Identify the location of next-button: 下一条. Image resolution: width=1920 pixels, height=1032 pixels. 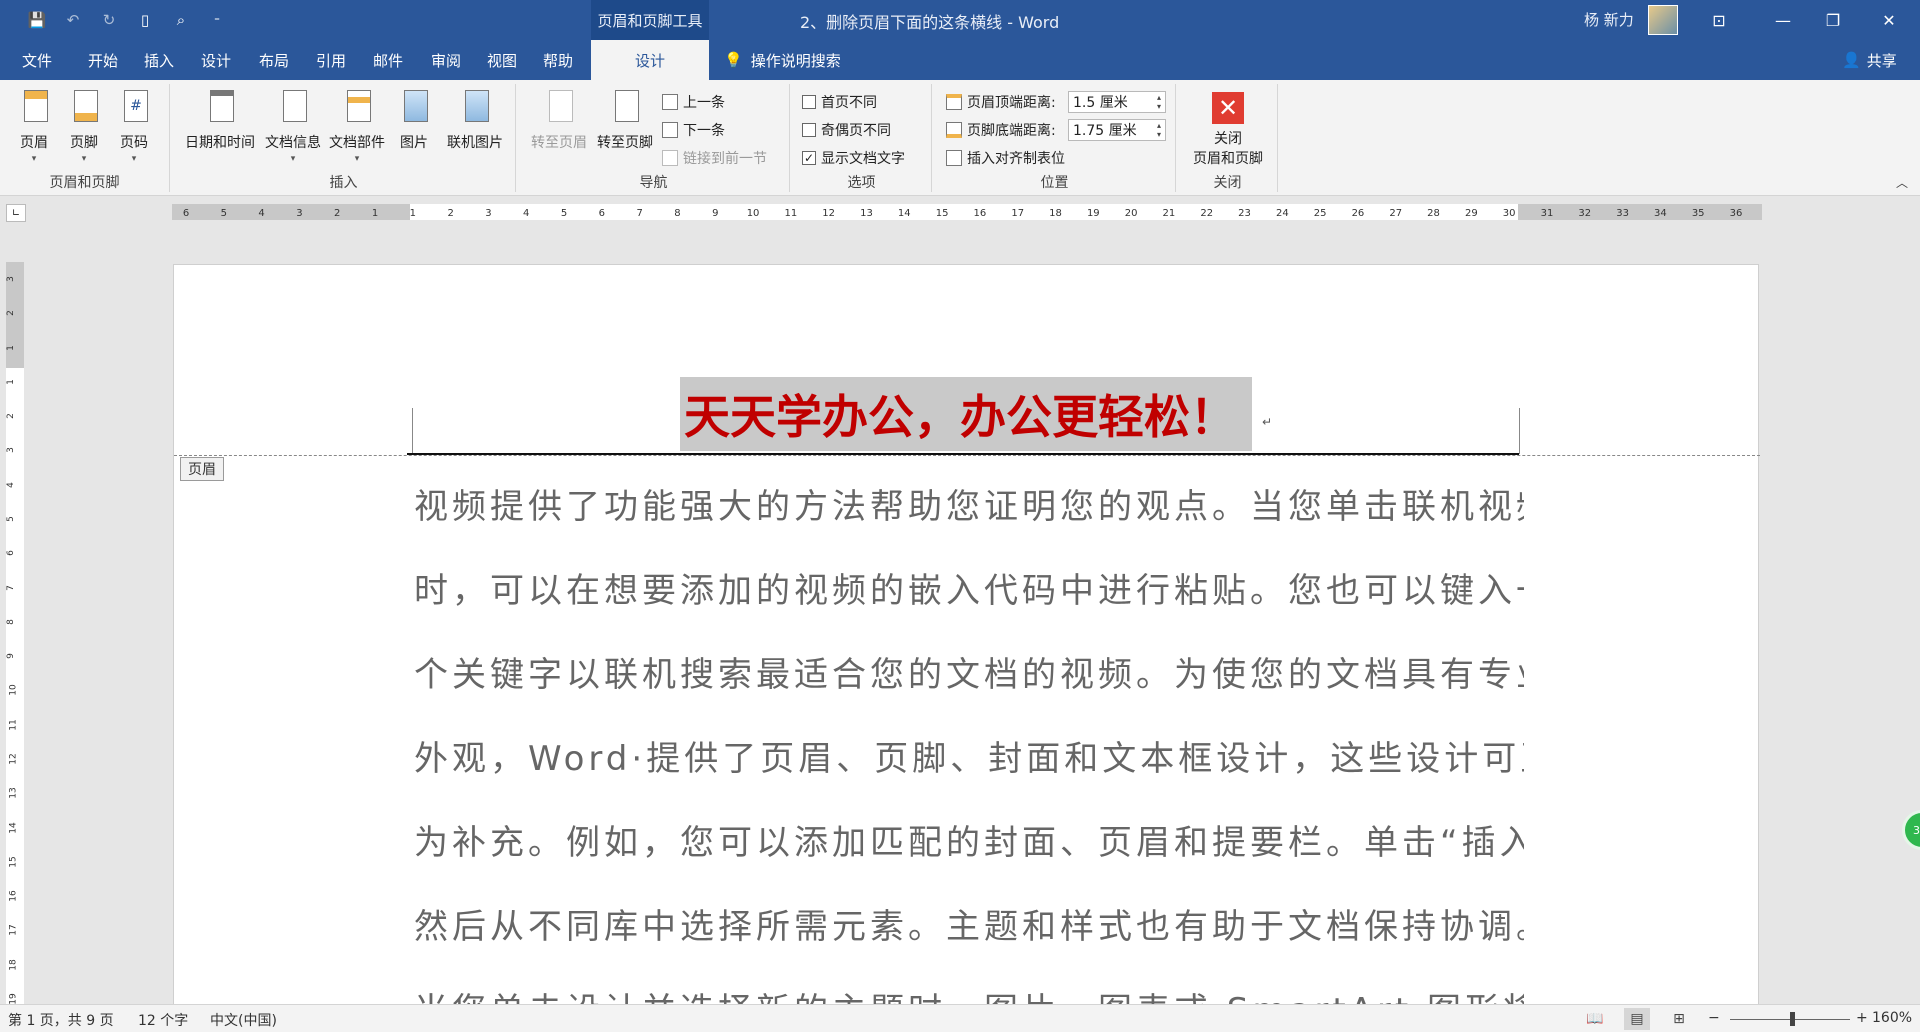
(693, 130).